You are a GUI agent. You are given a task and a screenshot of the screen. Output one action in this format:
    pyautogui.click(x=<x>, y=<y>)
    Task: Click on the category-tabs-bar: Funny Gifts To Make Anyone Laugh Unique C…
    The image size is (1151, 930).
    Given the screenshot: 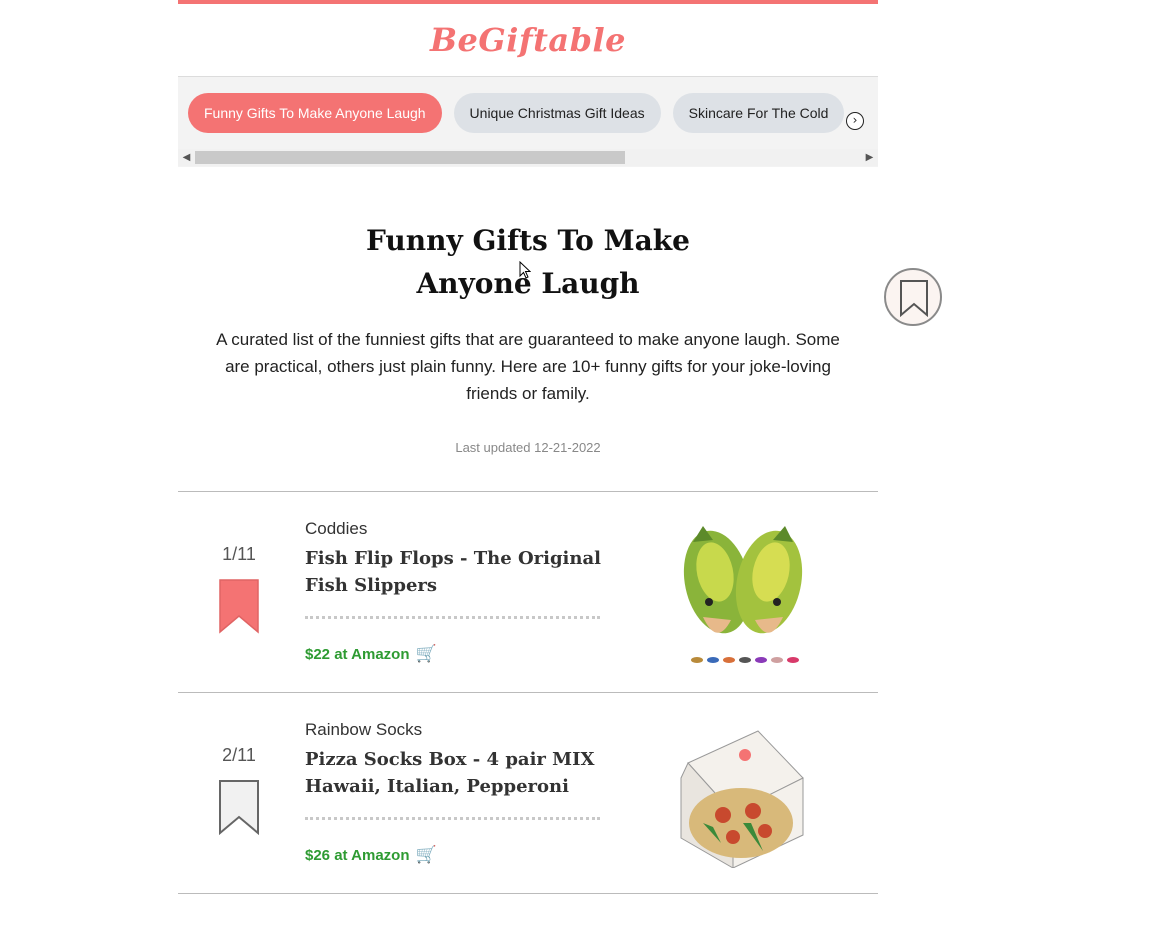 What is the action you would take?
    pyautogui.click(x=528, y=121)
    